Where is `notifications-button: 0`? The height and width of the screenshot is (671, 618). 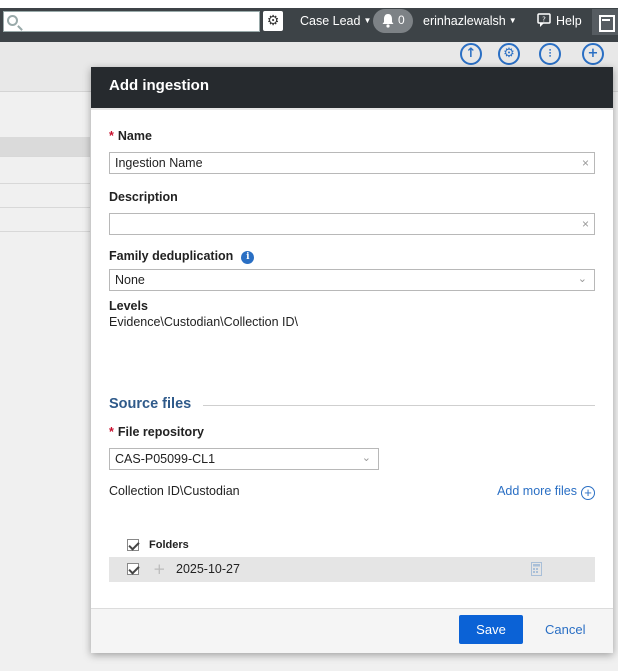
notifications-button: 0 is located at coordinates (393, 21).